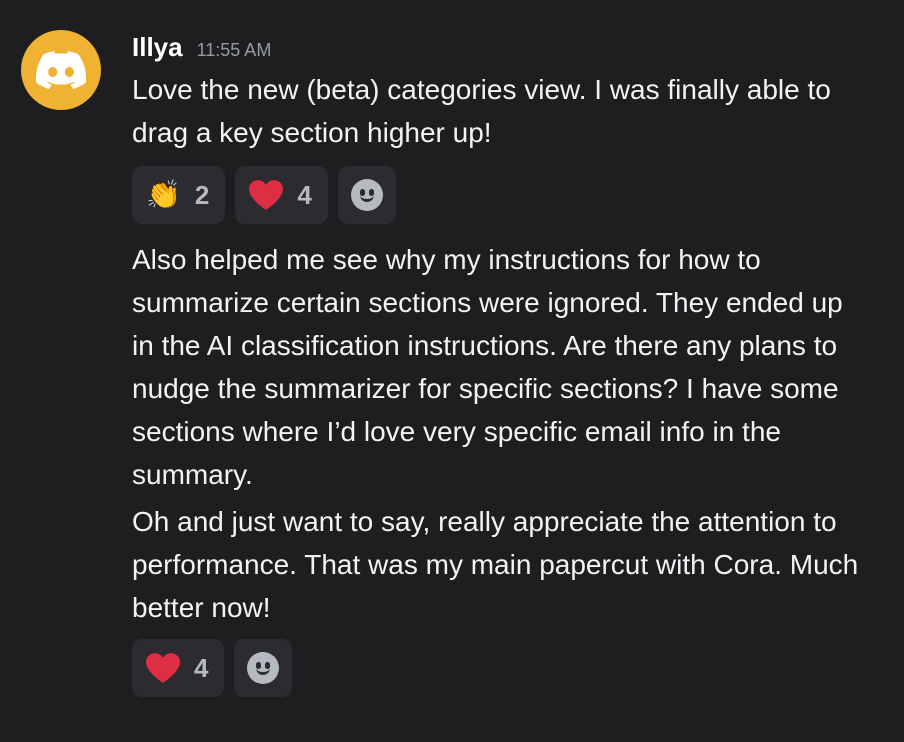 Image resolution: width=904 pixels, height=742 pixels. I want to click on timestamp: 11:55 AM, so click(234, 50).